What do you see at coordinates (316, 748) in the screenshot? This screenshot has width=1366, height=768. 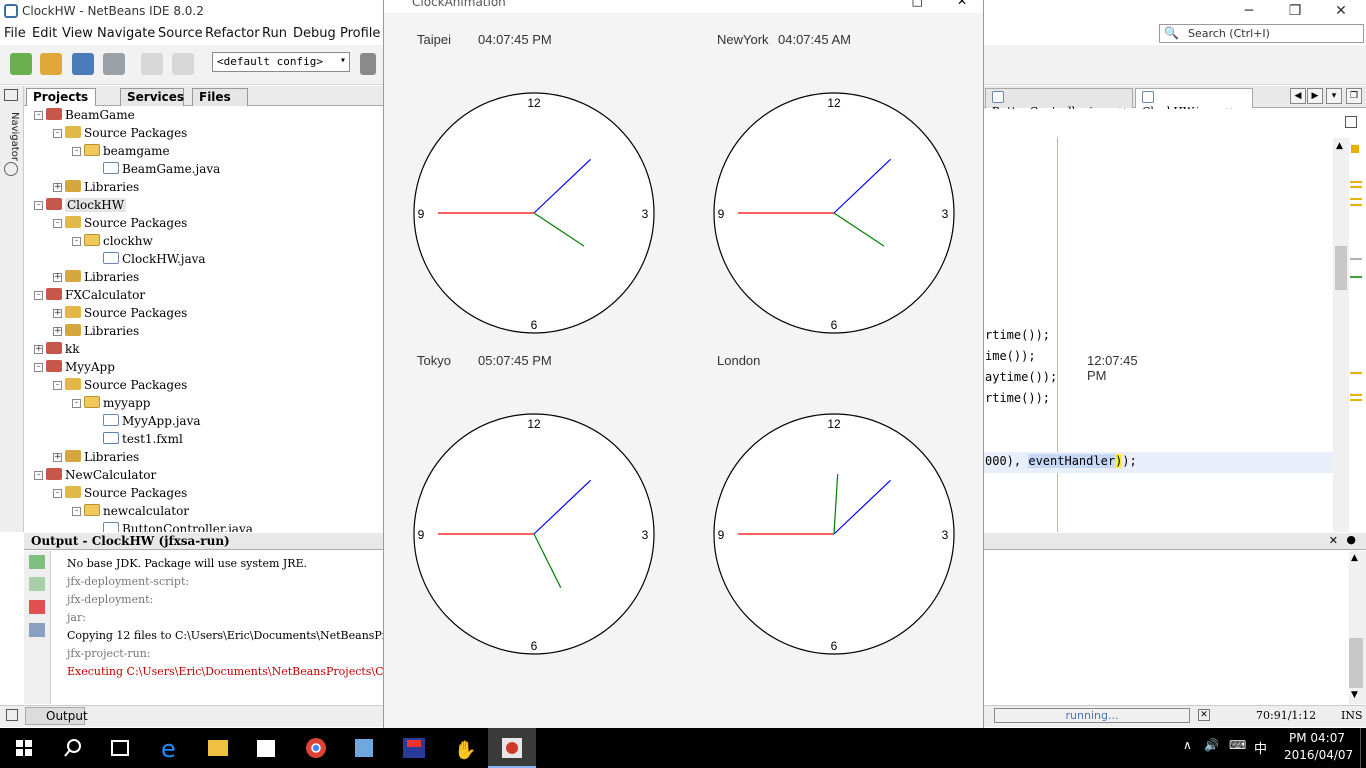 I see `chrome-icon` at bounding box center [316, 748].